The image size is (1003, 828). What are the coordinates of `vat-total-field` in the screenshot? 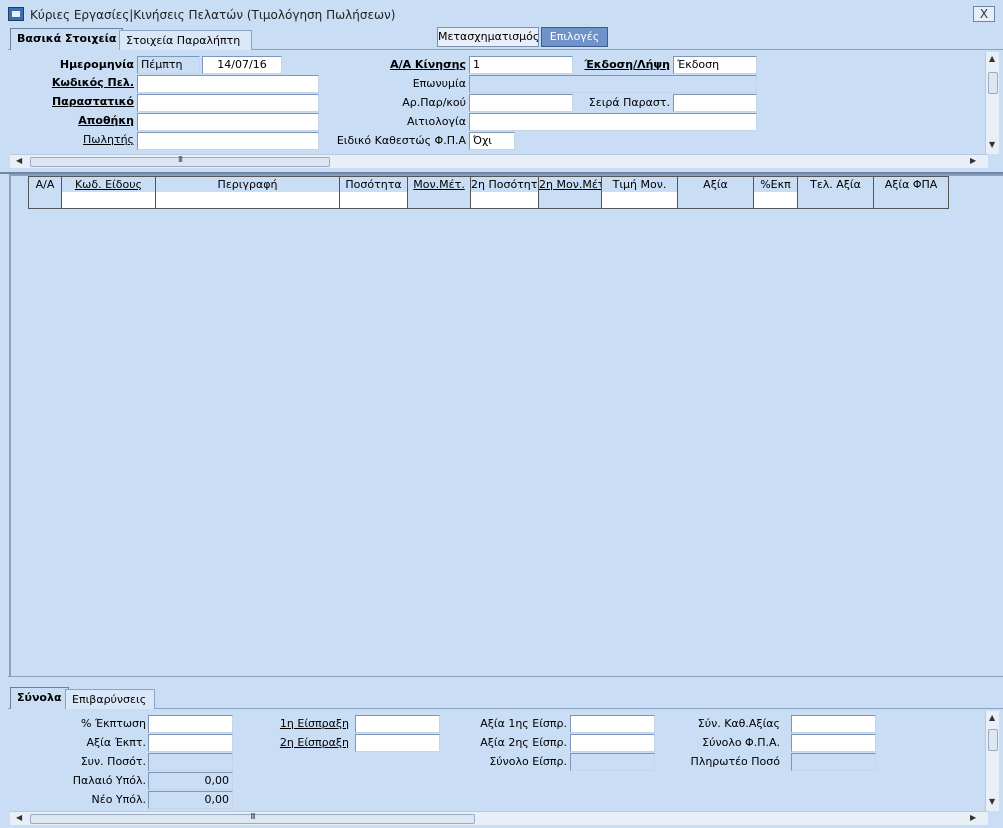 It's located at (833, 743).